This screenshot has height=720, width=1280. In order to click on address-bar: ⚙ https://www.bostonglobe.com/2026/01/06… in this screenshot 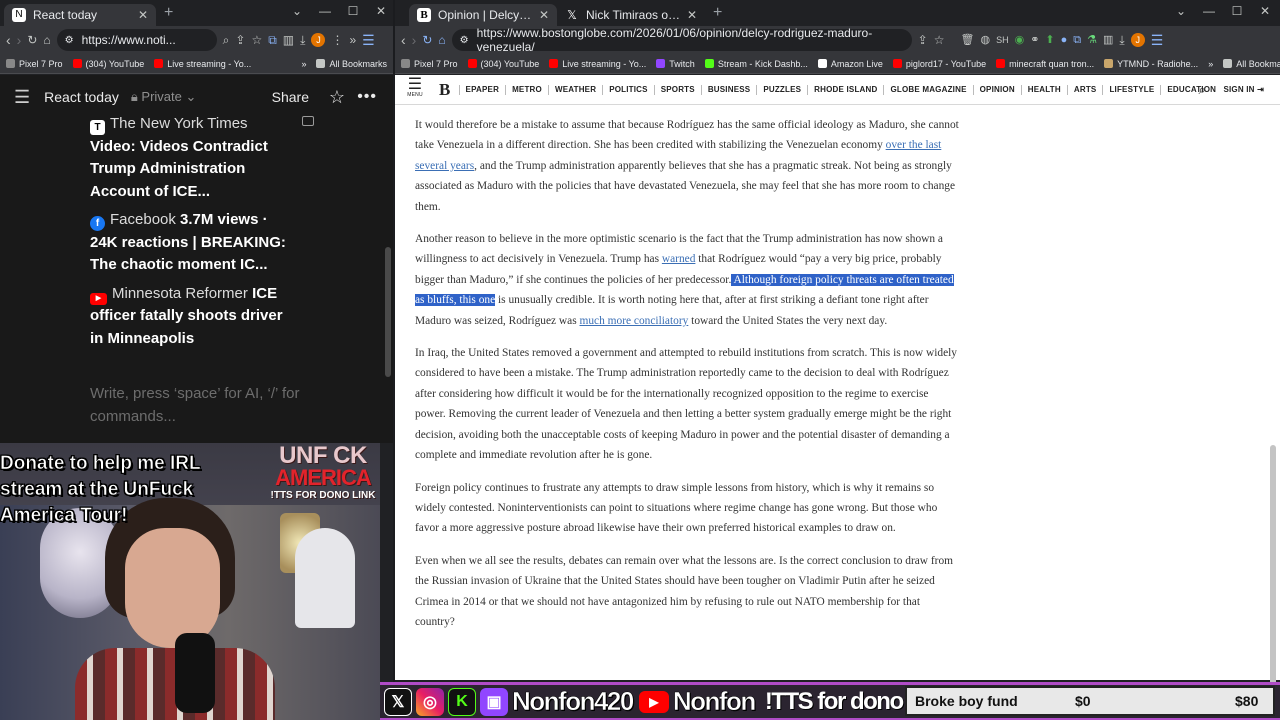, I will do `click(681, 40)`.